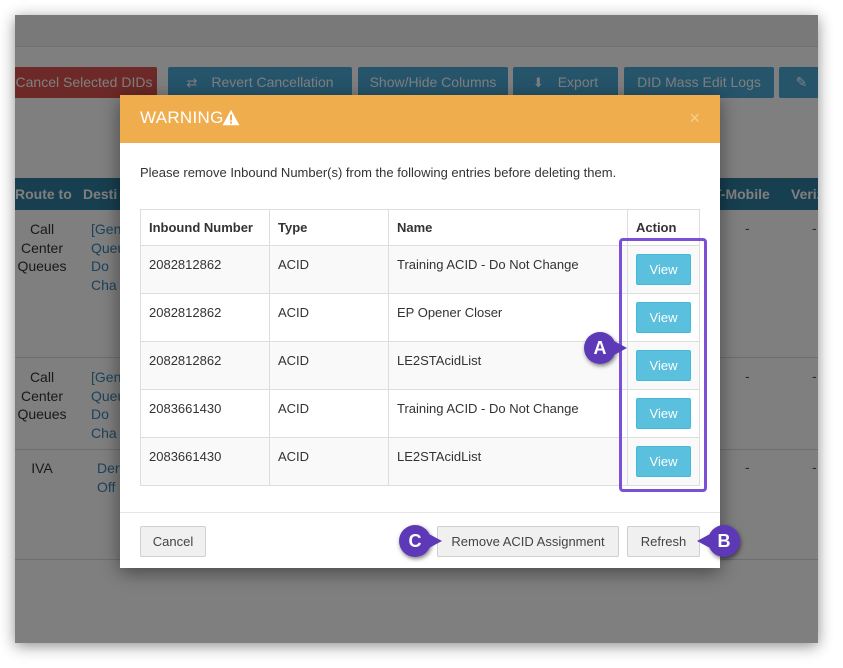  Describe the element at coordinates (205, 227) in the screenshot. I see `col-inbound-number: Inbound Number` at that location.